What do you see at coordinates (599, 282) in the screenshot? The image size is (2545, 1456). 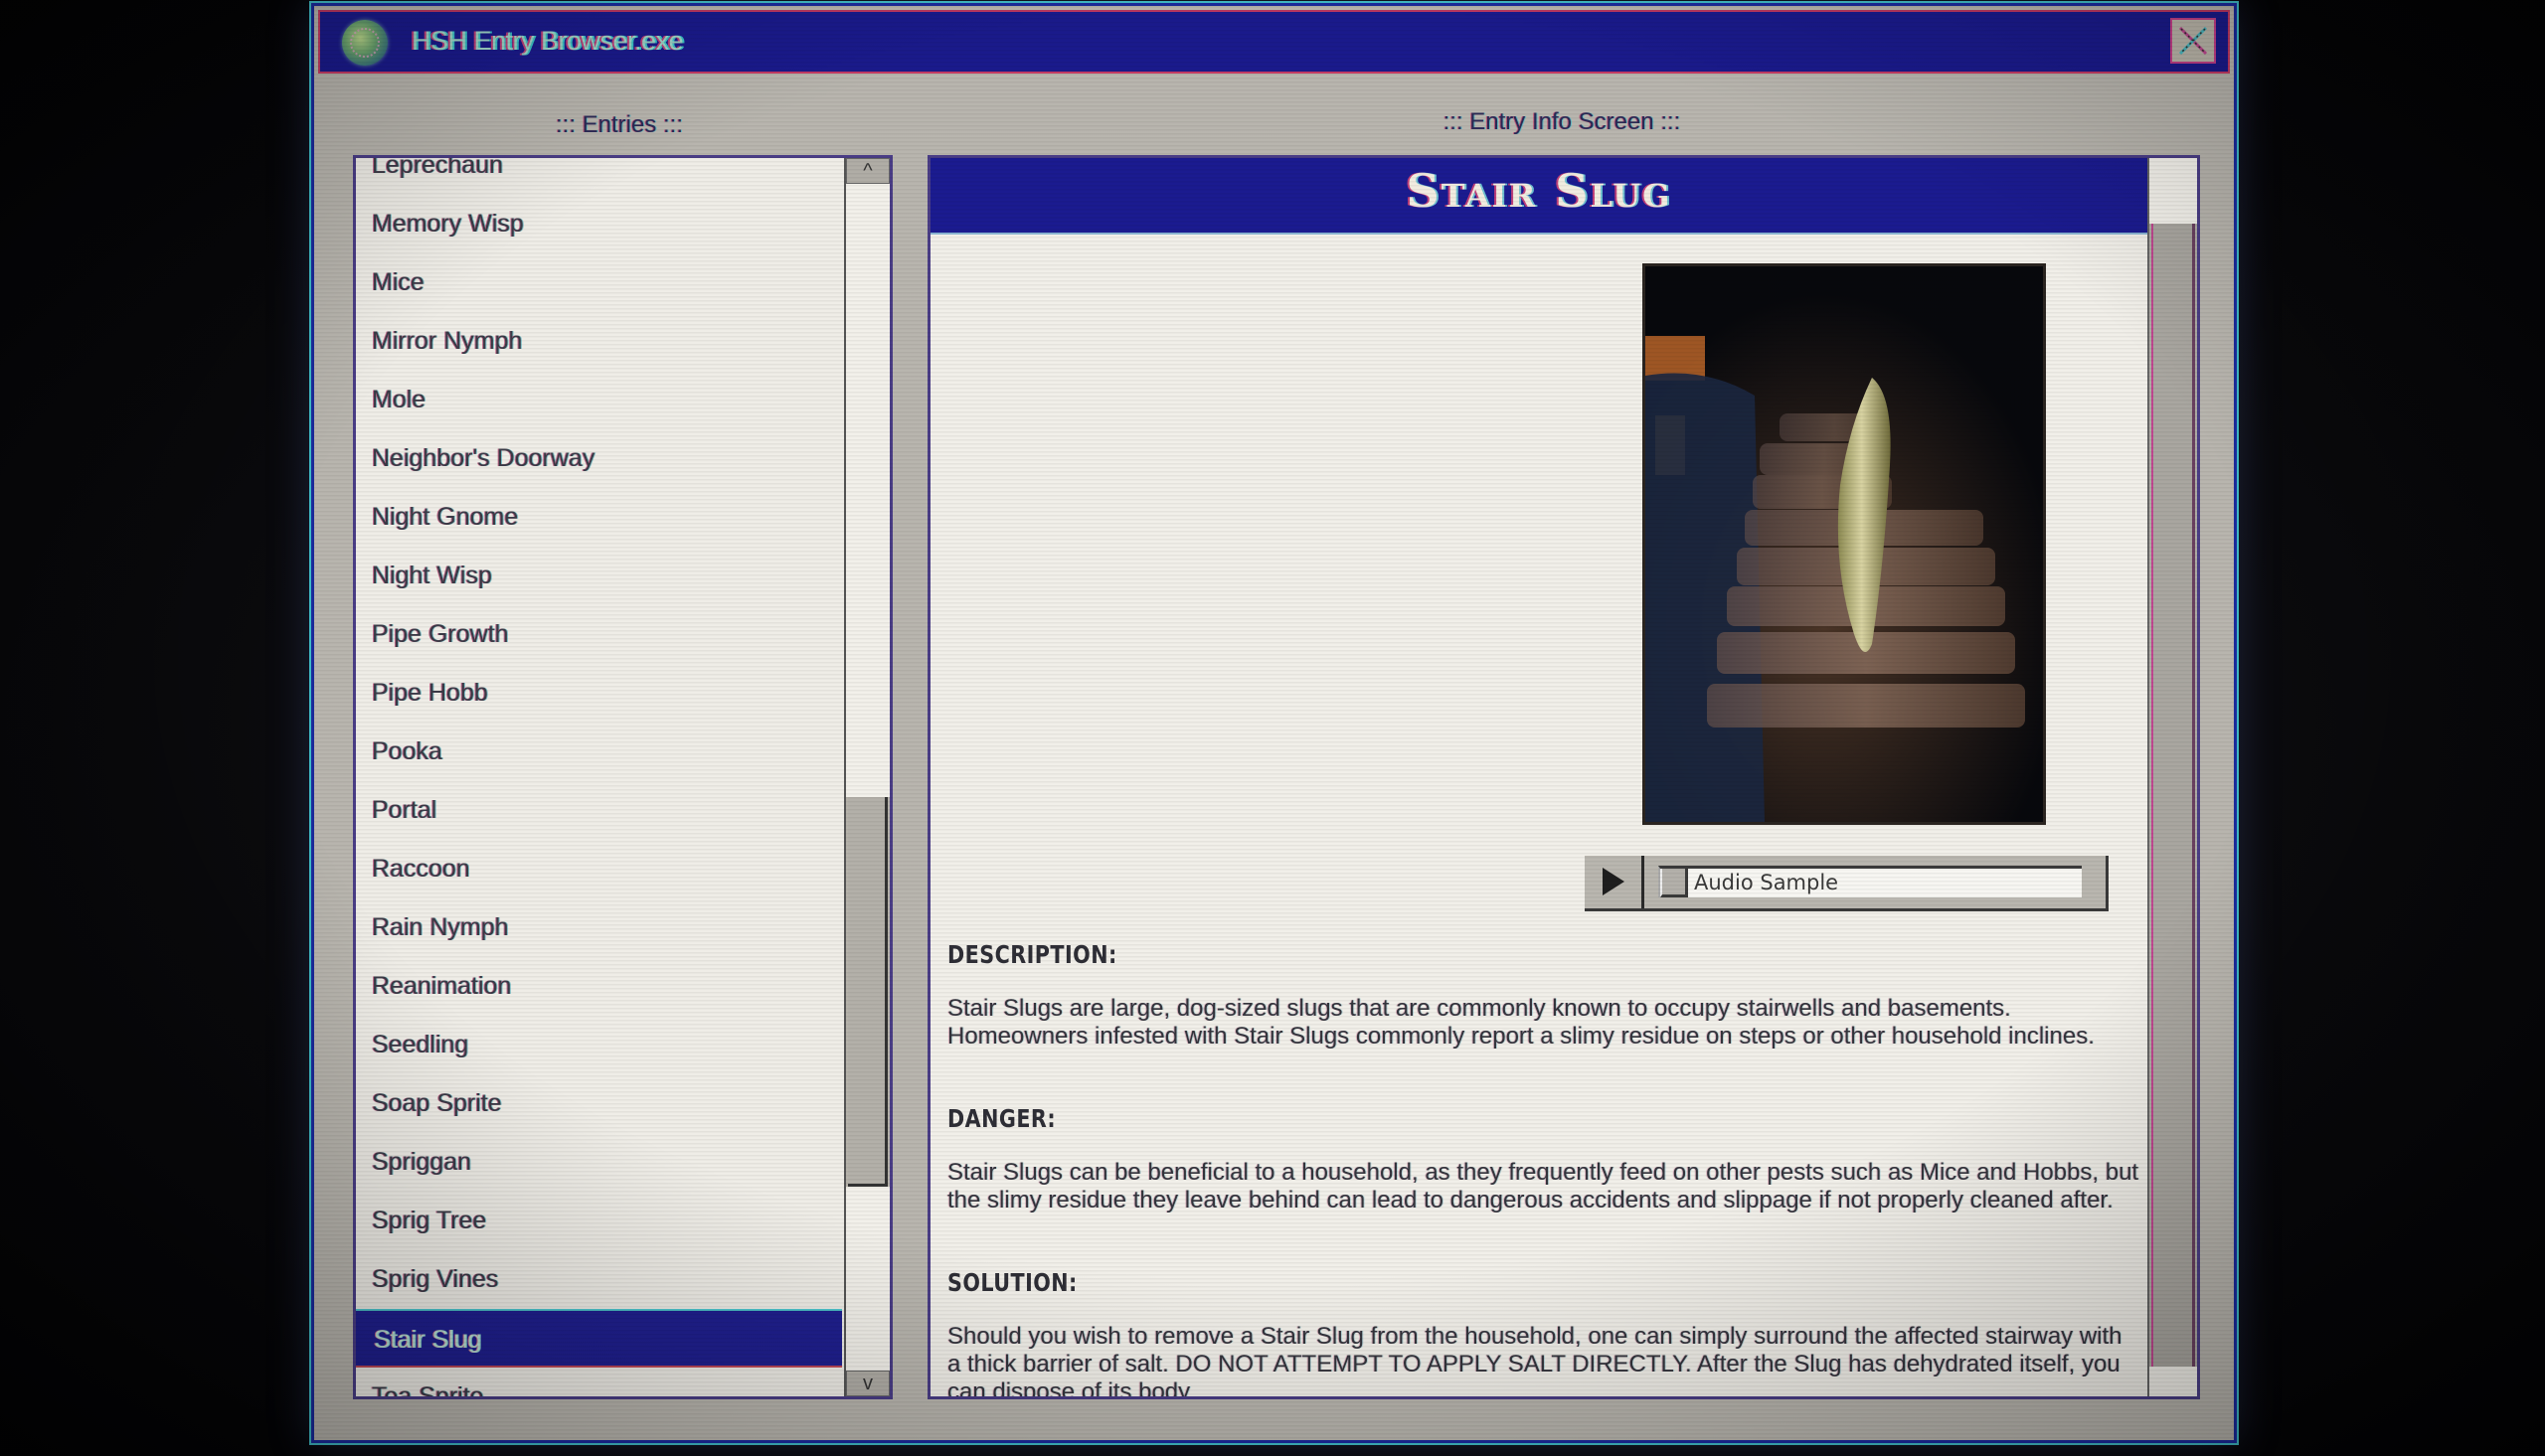 I see `list-item: Mice` at bounding box center [599, 282].